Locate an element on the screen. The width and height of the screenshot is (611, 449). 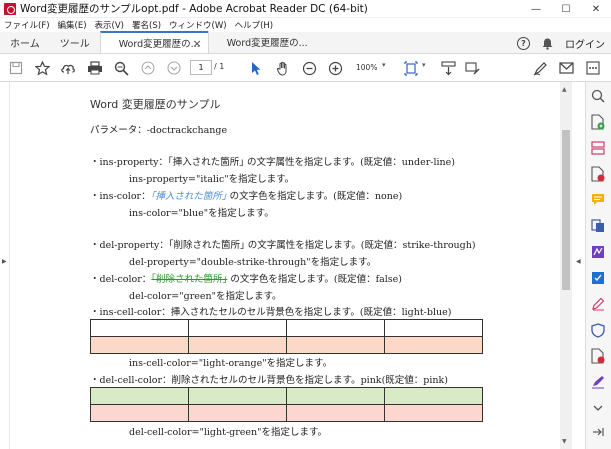
help-icon: ? is located at coordinates (523, 43).